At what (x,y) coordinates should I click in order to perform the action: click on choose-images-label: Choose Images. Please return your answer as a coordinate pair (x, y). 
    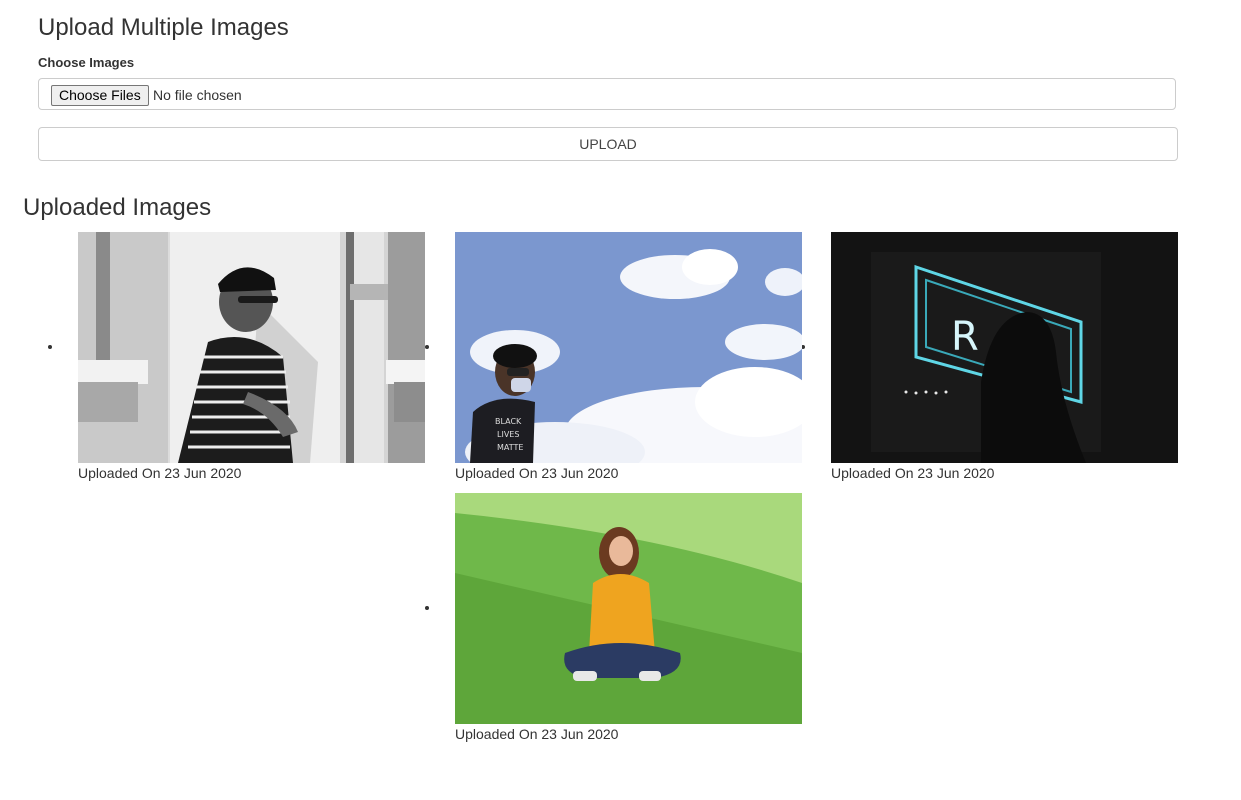
    Looking at the image, I should click on (86, 62).